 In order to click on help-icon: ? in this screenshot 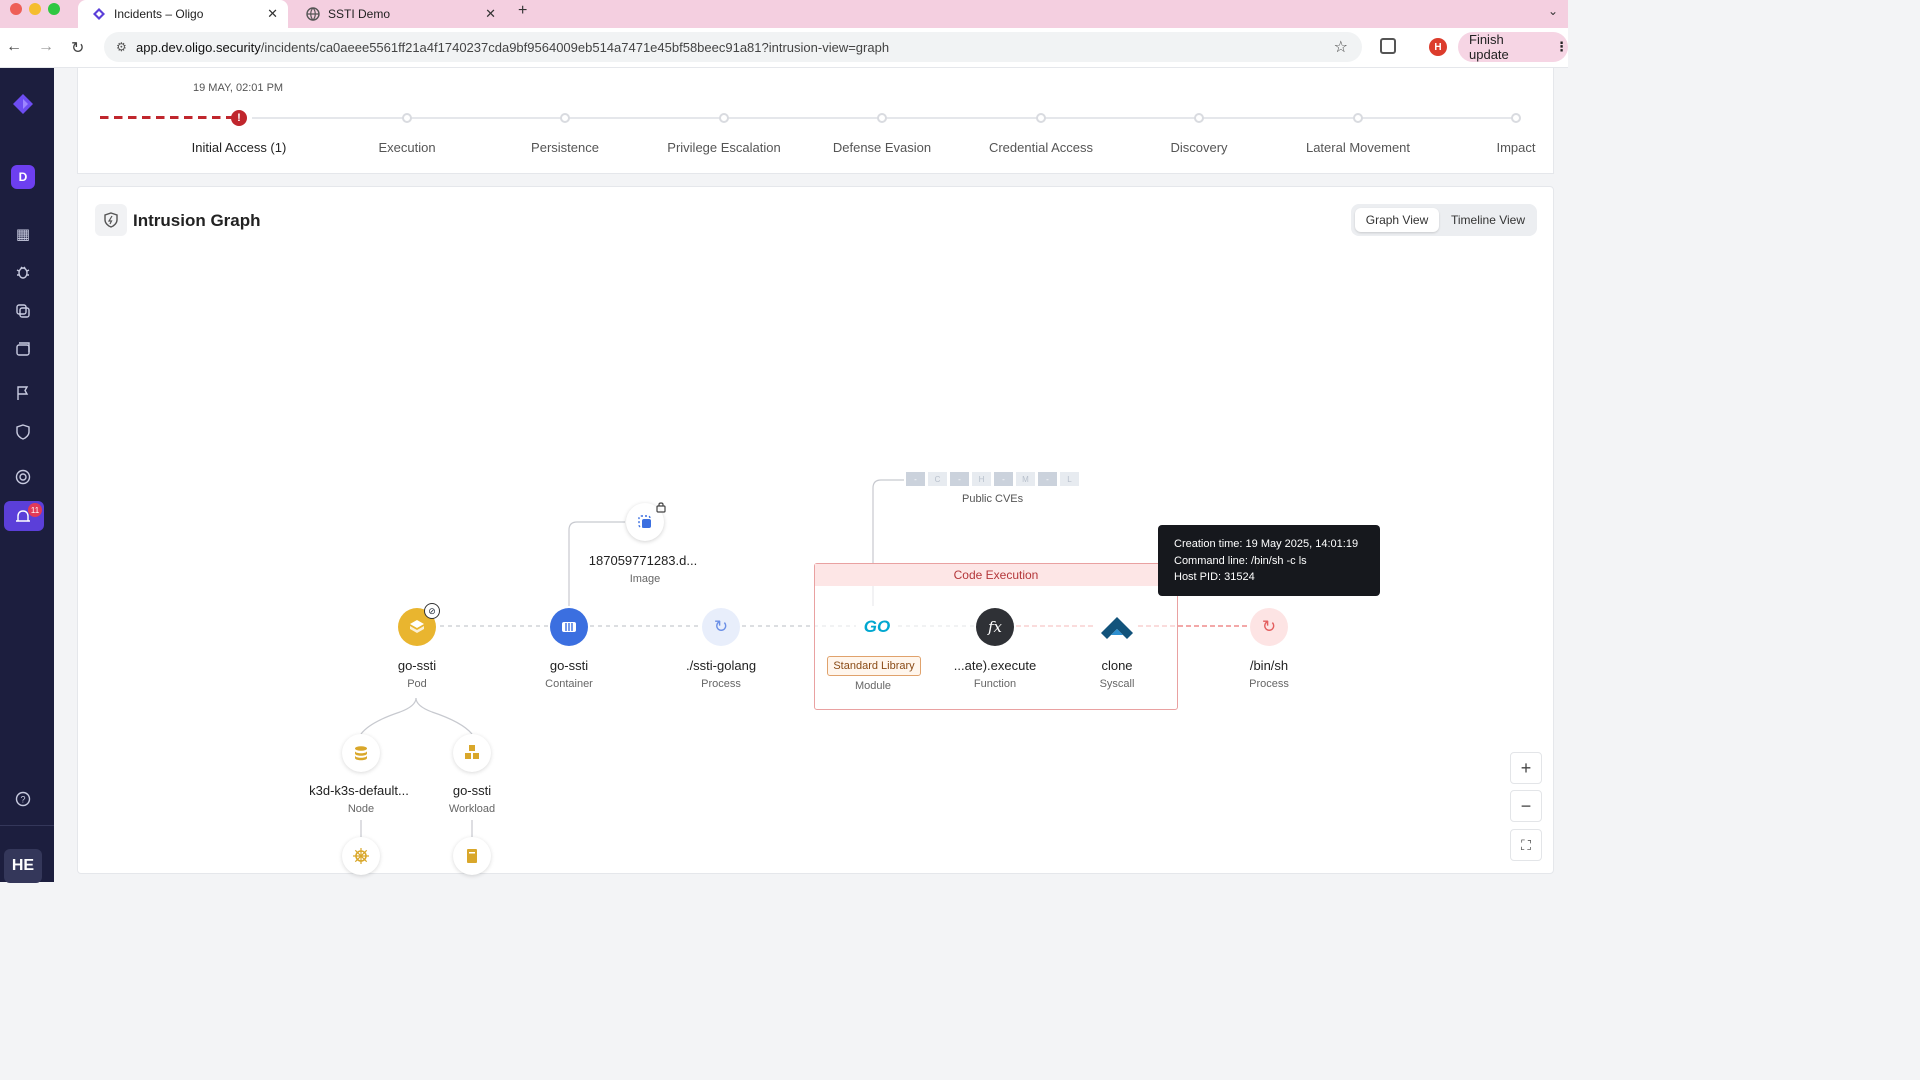, I will do `click(23, 799)`.